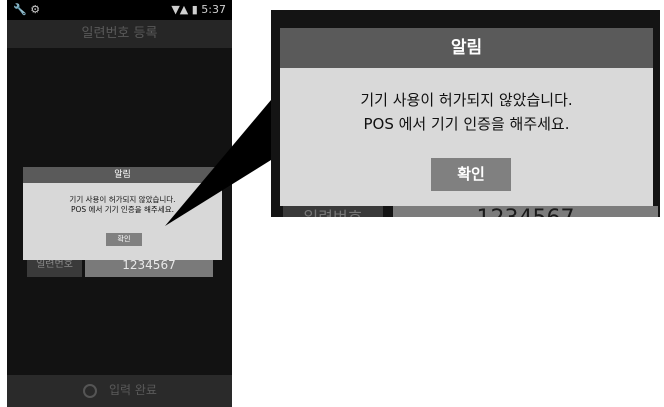 This screenshot has height=407, width=664. Describe the element at coordinates (525, 211) in the screenshot. I see `zoomed-serial-input: 1234567` at that location.